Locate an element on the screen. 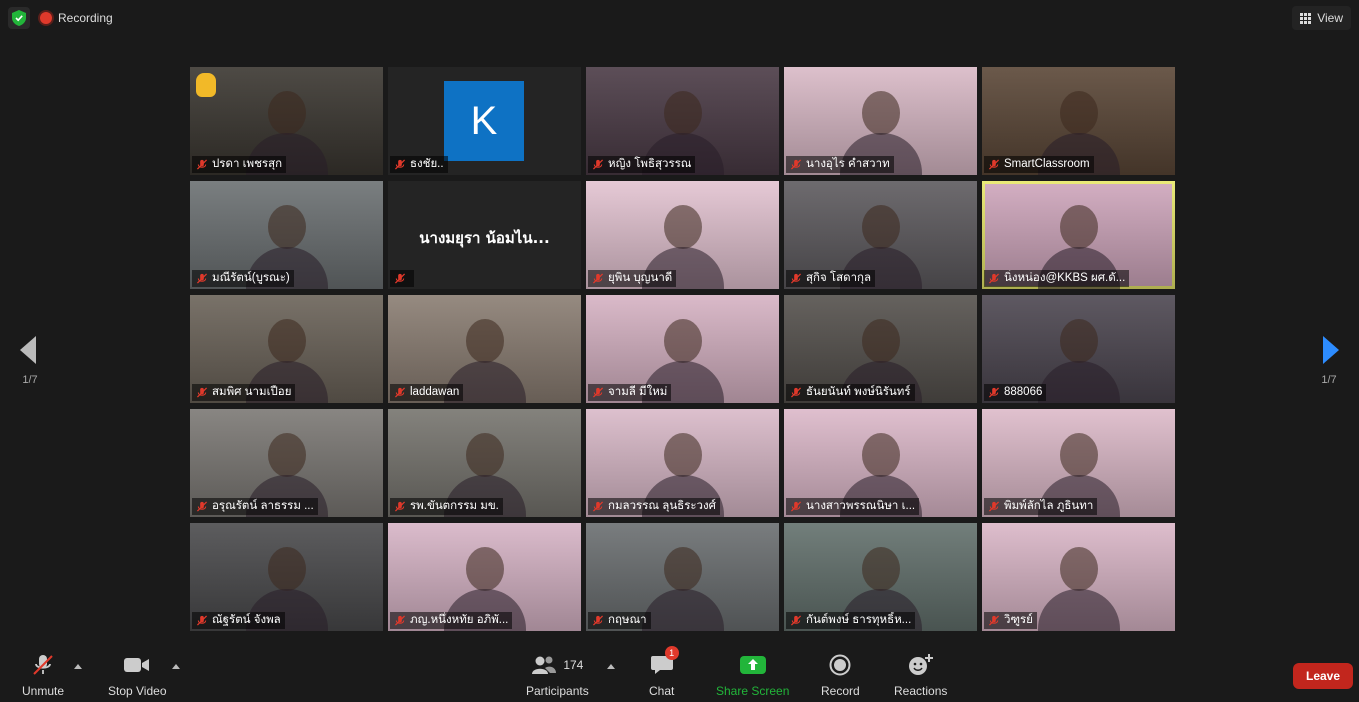  participant-video-tile: วิฑูรย์ is located at coordinates (1078, 577).